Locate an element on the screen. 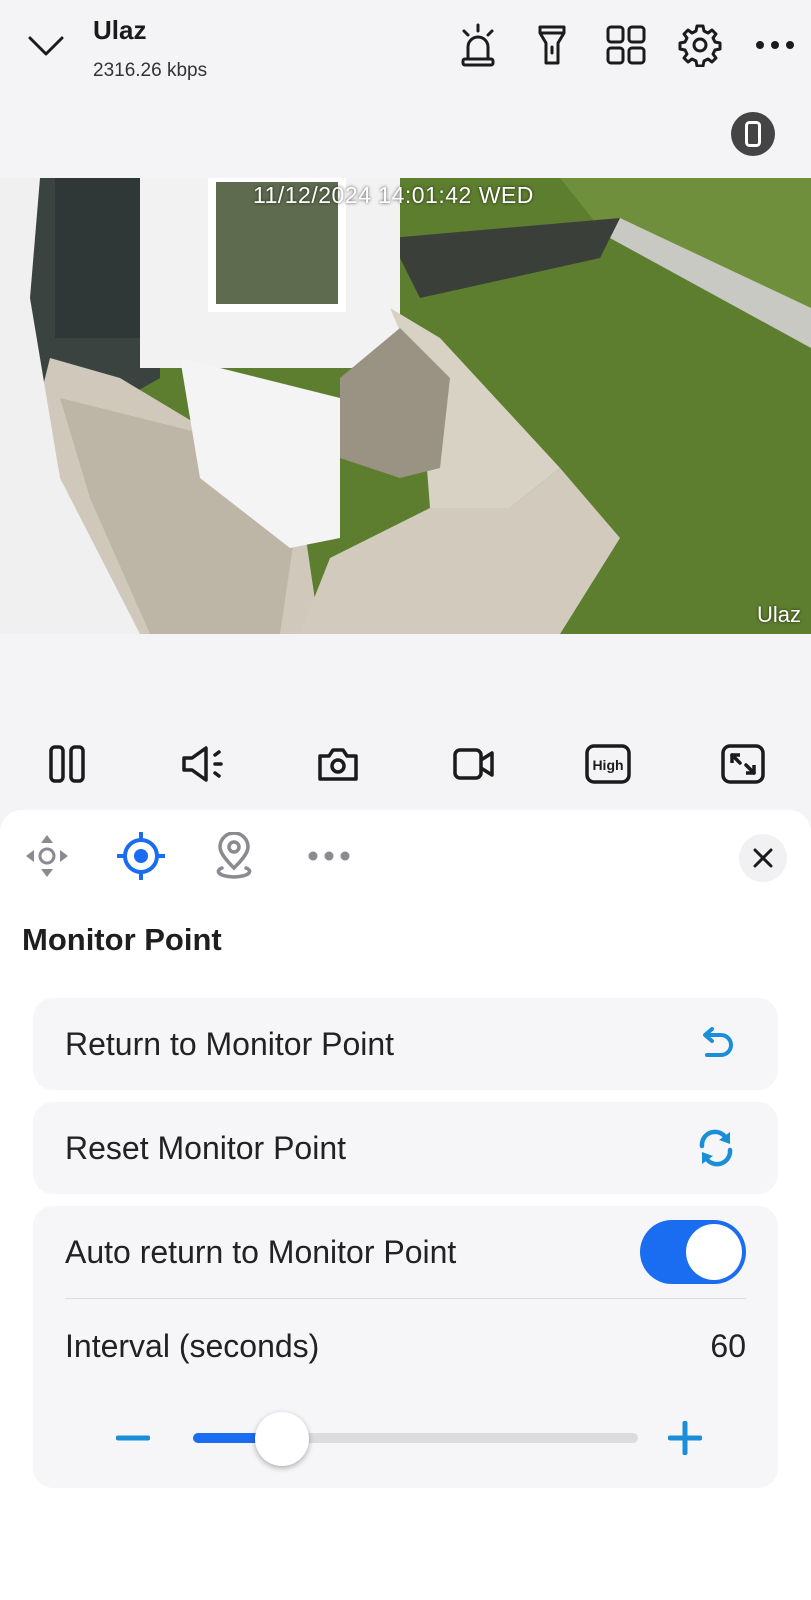  phone-icon is located at coordinates (753, 134).